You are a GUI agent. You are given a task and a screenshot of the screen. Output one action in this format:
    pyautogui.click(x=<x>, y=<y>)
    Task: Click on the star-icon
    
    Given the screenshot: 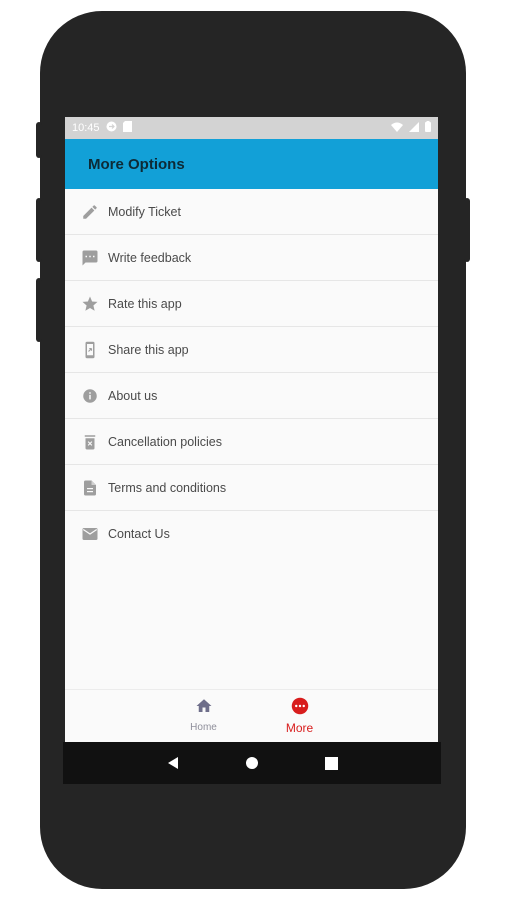 What is the action you would take?
    pyautogui.click(x=90, y=304)
    